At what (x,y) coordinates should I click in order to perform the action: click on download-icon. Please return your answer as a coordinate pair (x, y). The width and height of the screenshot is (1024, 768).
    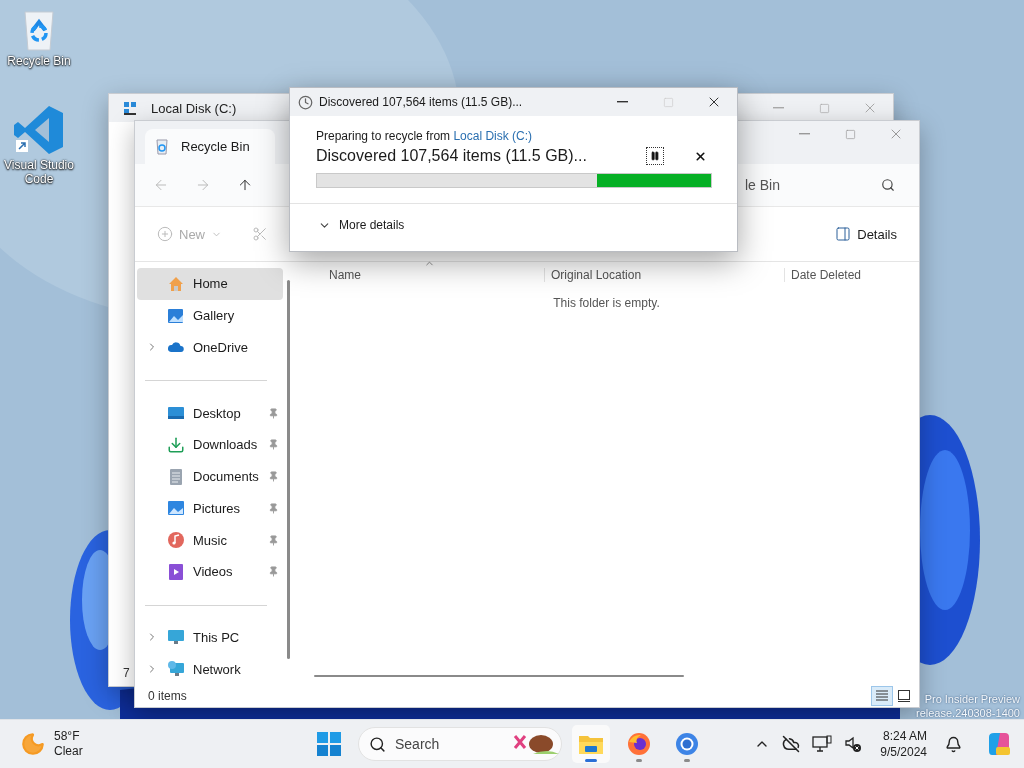
    Looking at the image, I should click on (176, 444).